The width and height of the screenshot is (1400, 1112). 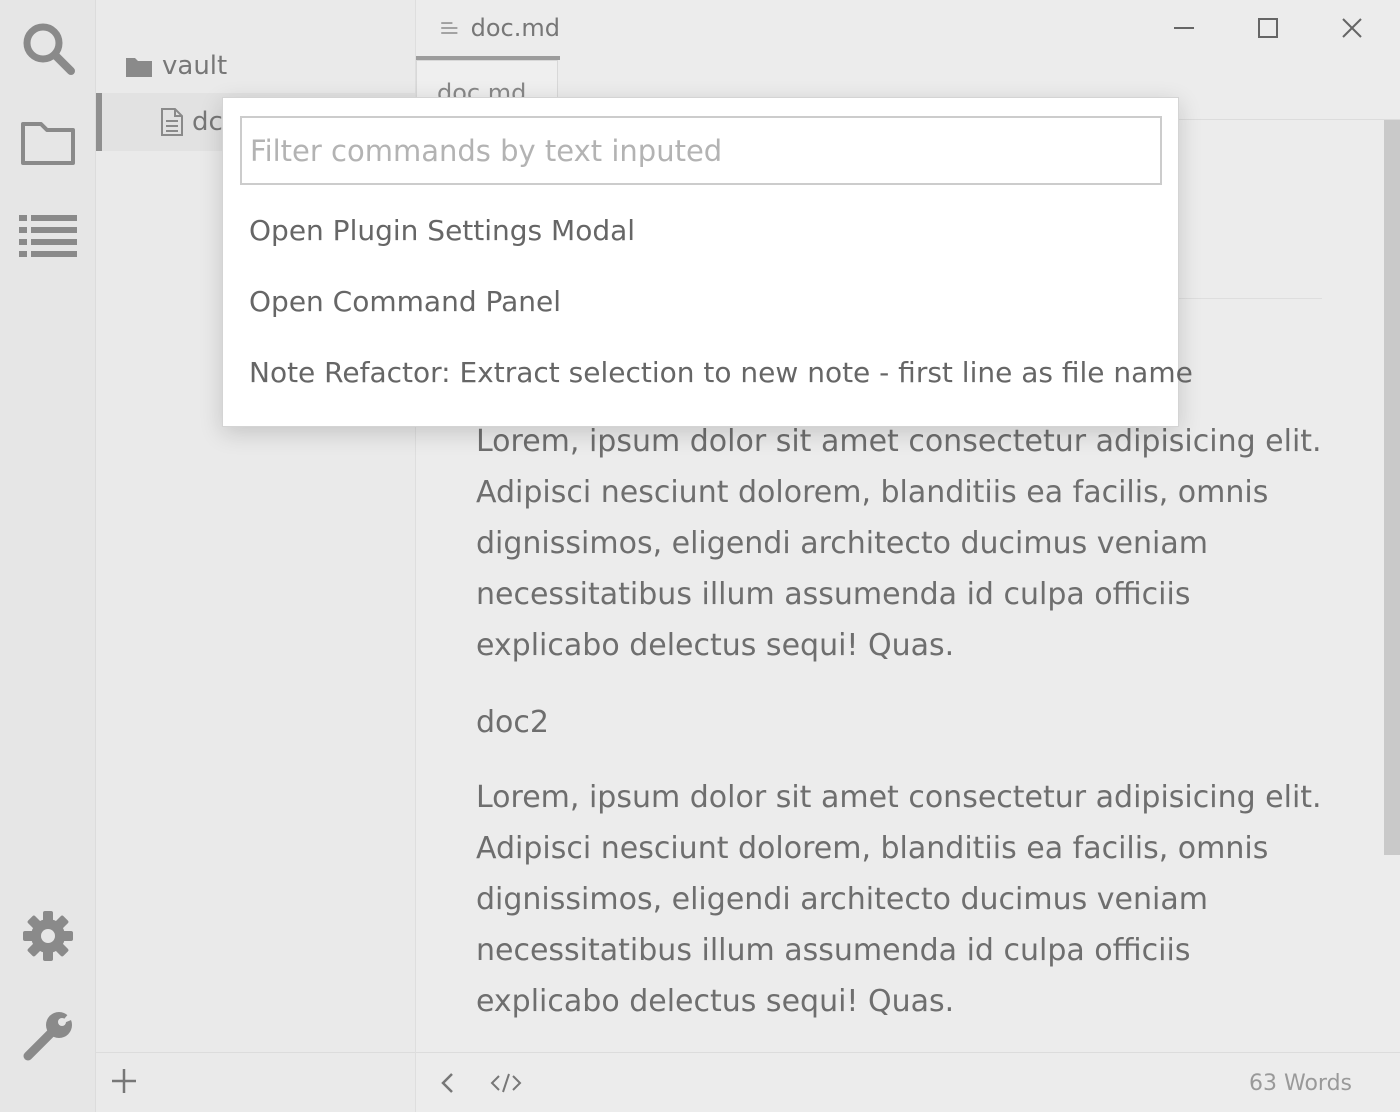 What do you see at coordinates (172, 122) in the screenshot?
I see `file-icon` at bounding box center [172, 122].